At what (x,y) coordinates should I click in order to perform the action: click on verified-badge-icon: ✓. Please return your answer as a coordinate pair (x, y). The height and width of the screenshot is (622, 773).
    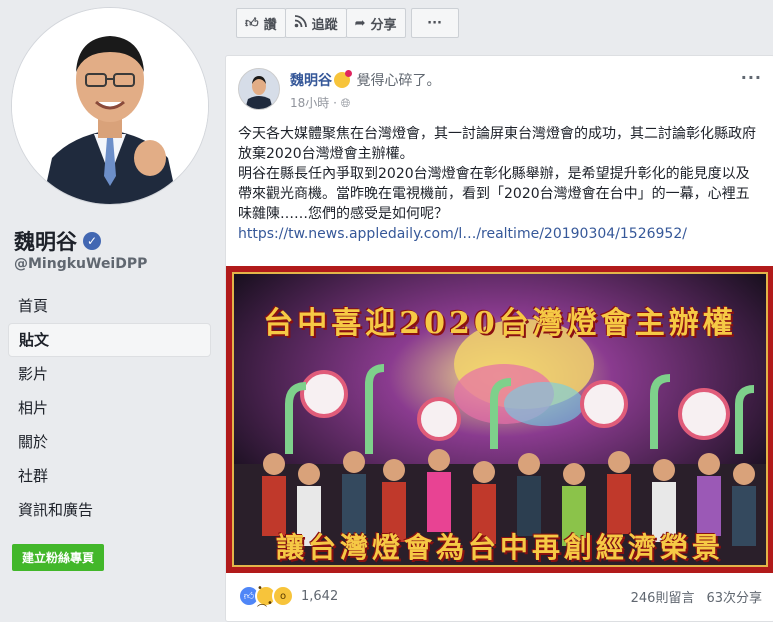
    Looking at the image, I should click on (92, 241).